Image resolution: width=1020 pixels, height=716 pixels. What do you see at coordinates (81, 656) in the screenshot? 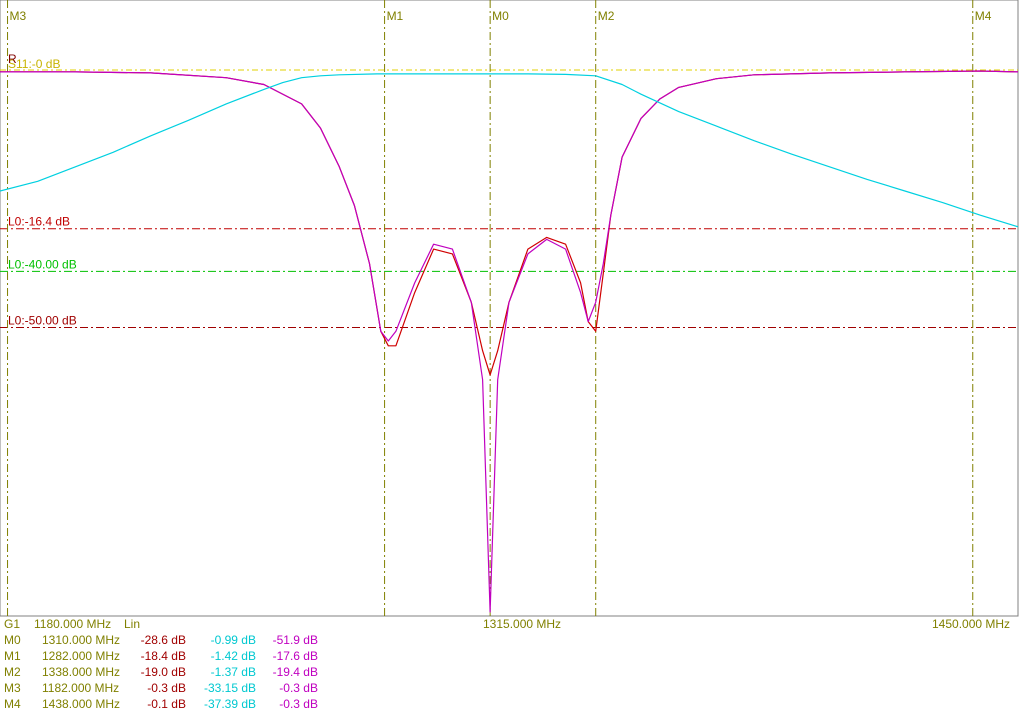
I see `marker-frequency: 1282.000 MHz` at bounding box center [81, 656].